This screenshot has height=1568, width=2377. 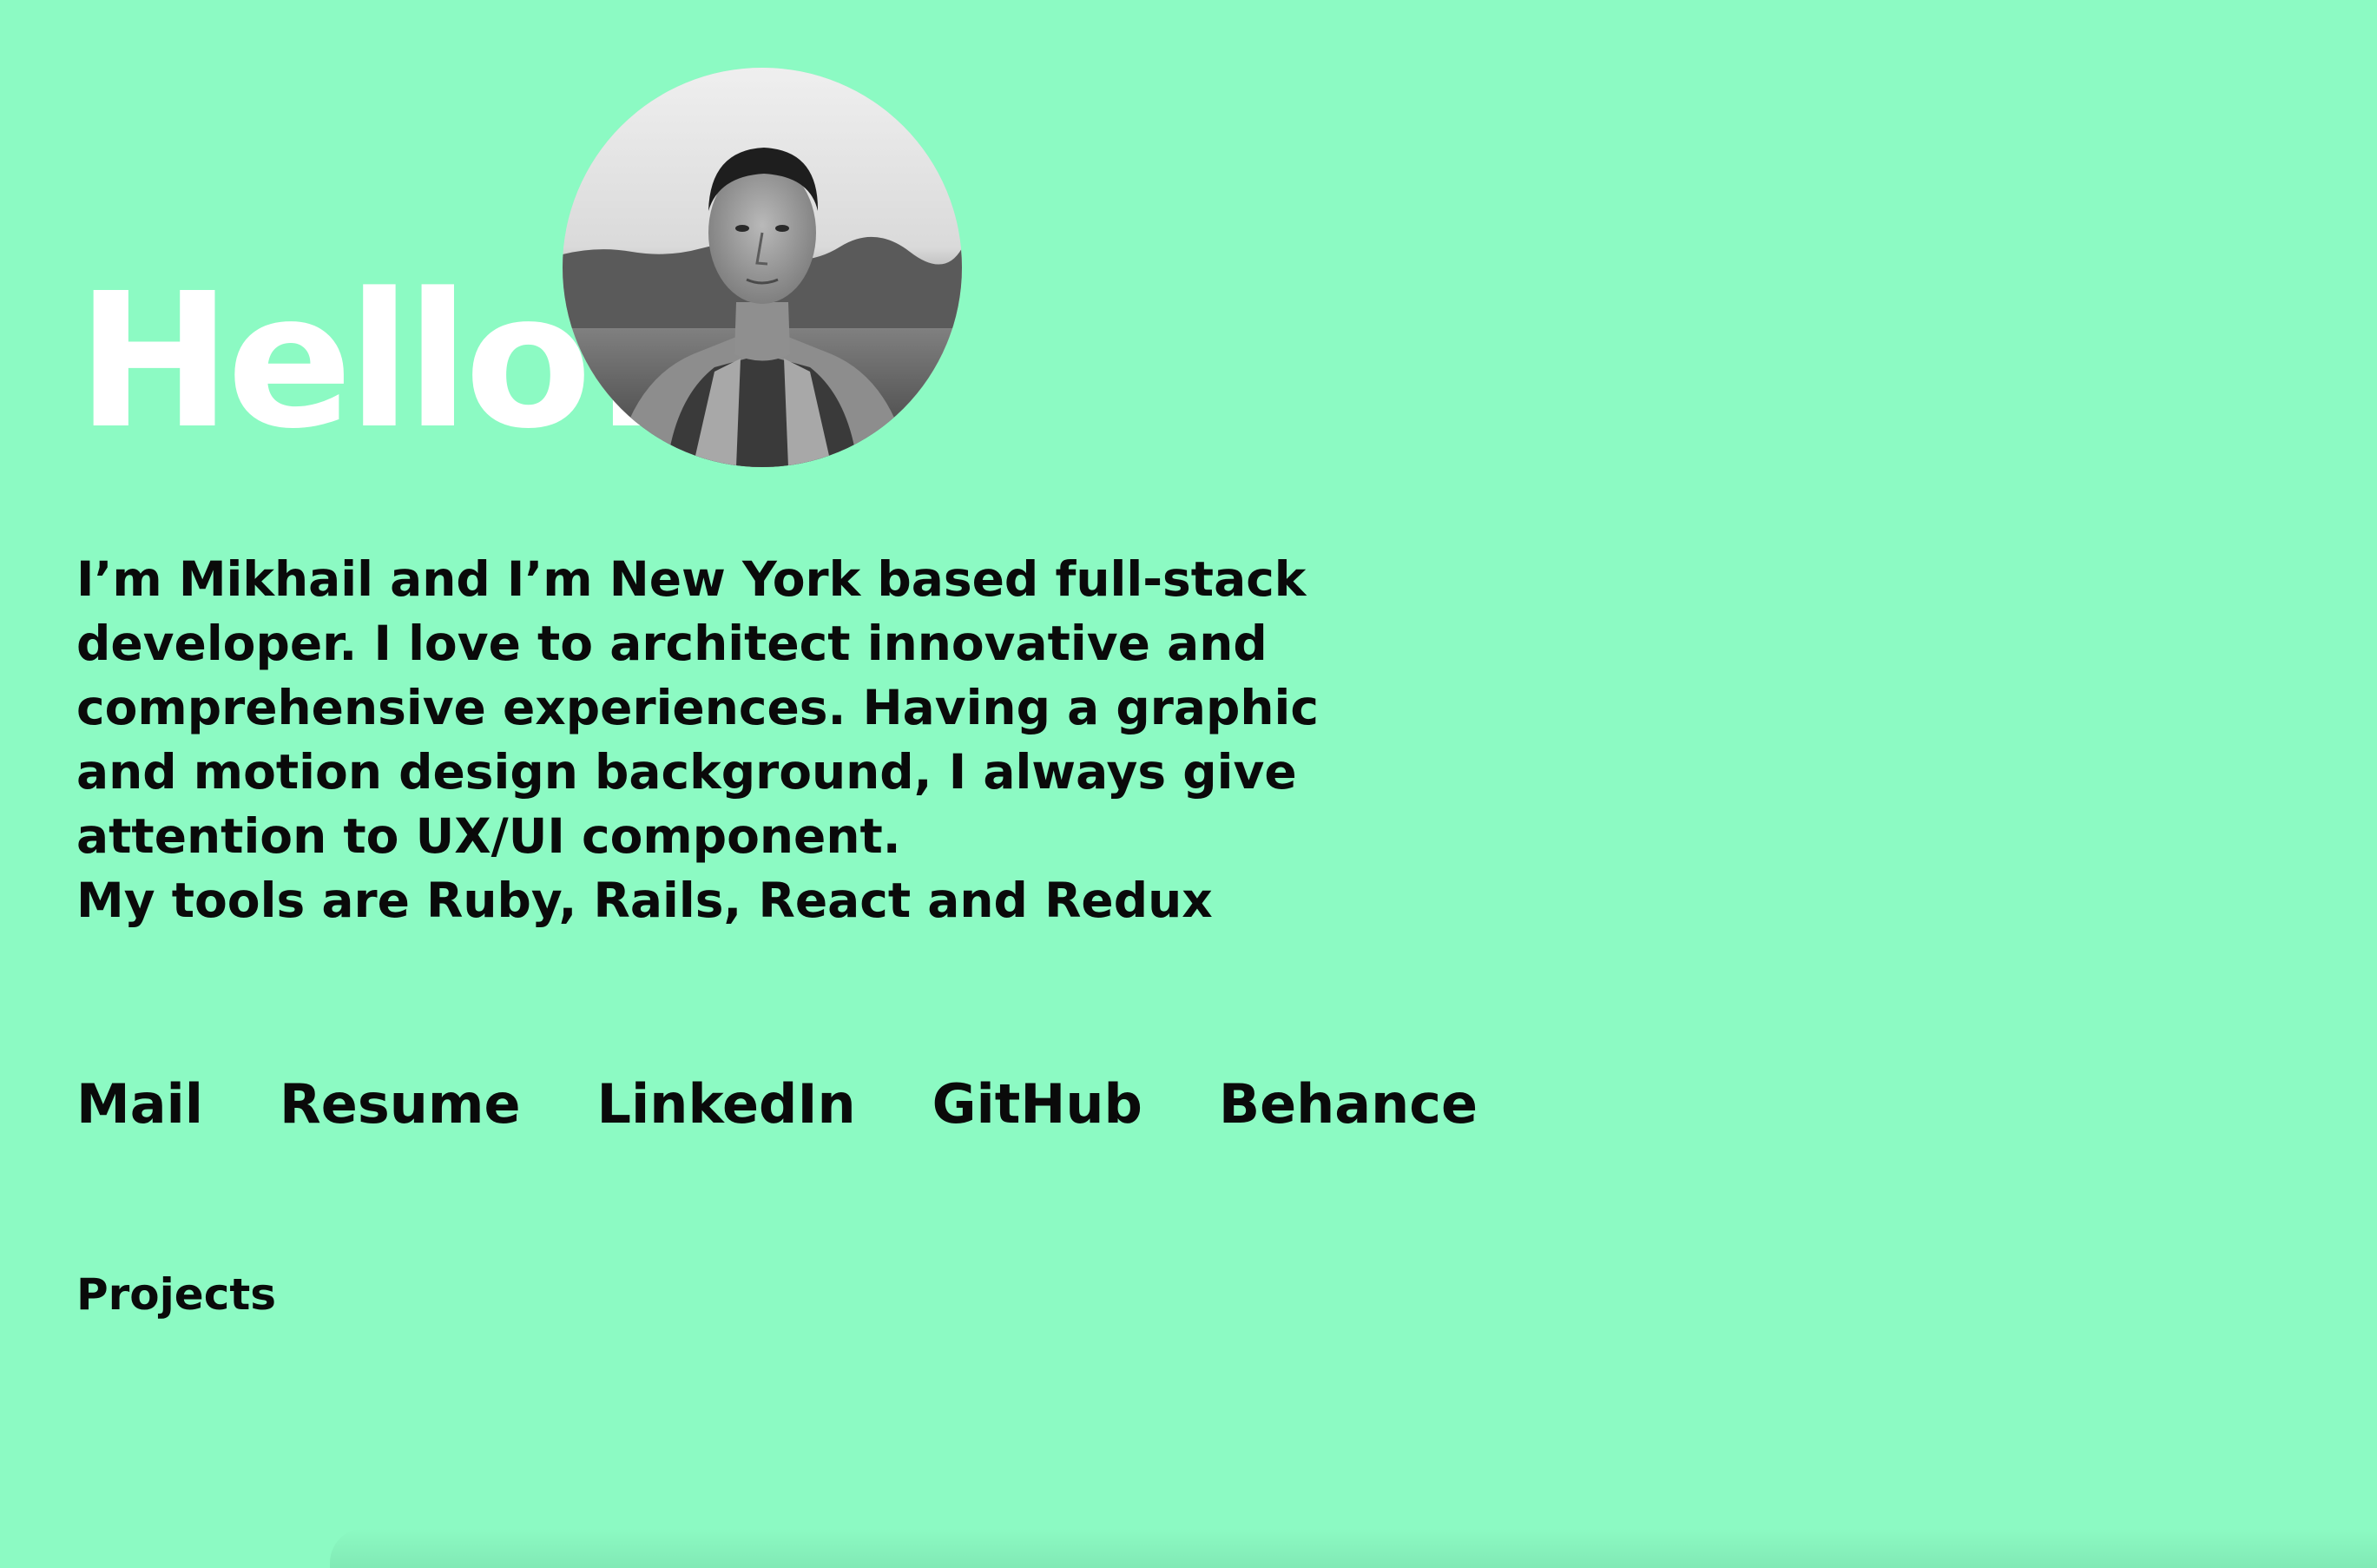 I want to click on resume-link: Resume, so click(x=400, y=1104).